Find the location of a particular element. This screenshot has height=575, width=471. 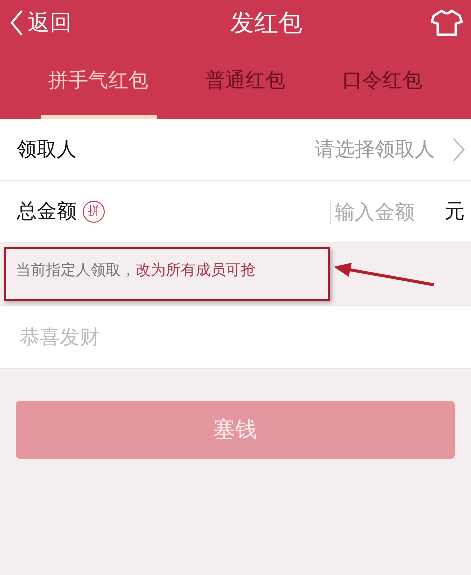

switch-link: 改为所有成员可抢 is located at coordinates (196, 269).